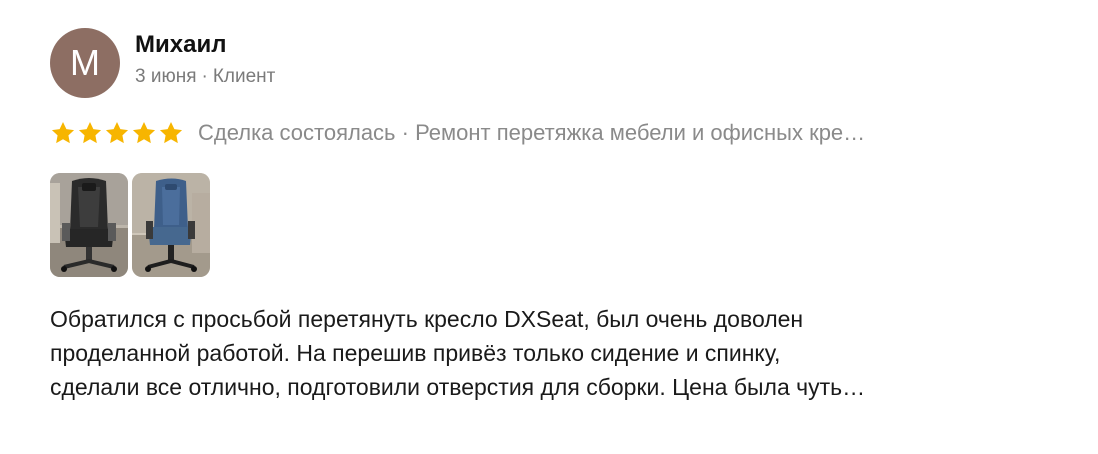  I want to click on author-block: Михаил 3 июня · Клиент, so click(205, 60).